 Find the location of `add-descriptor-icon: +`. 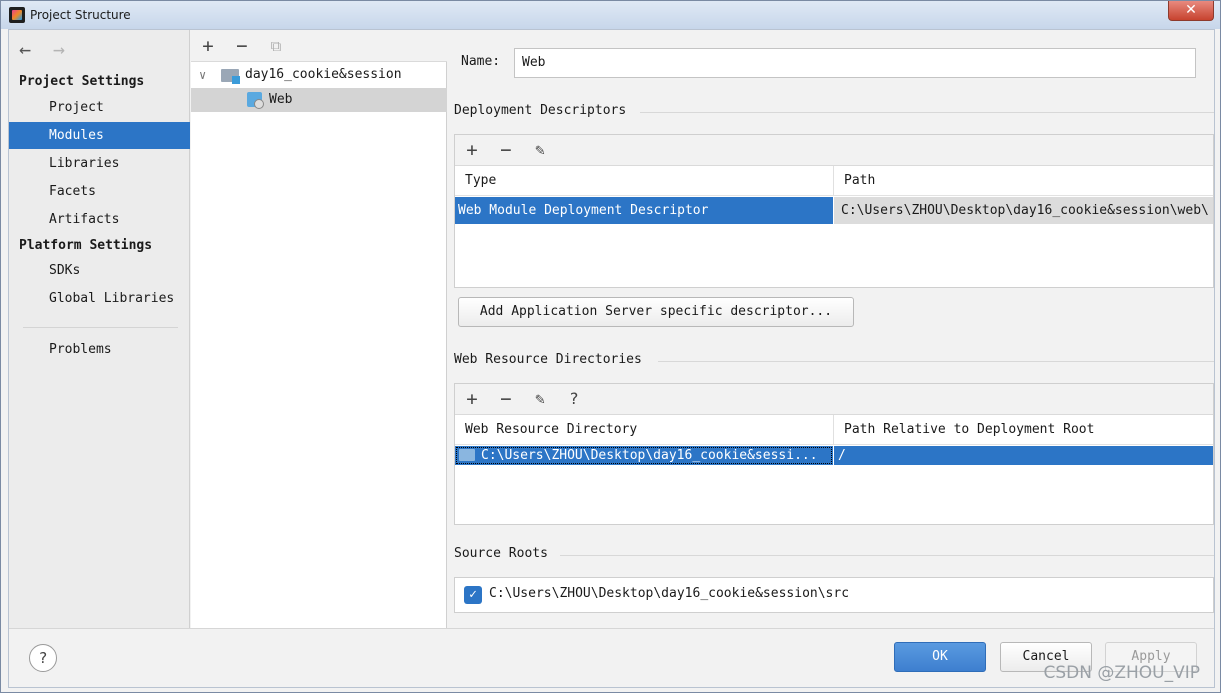

add-descriptor-icon: + is located at coordinates (472, 150).